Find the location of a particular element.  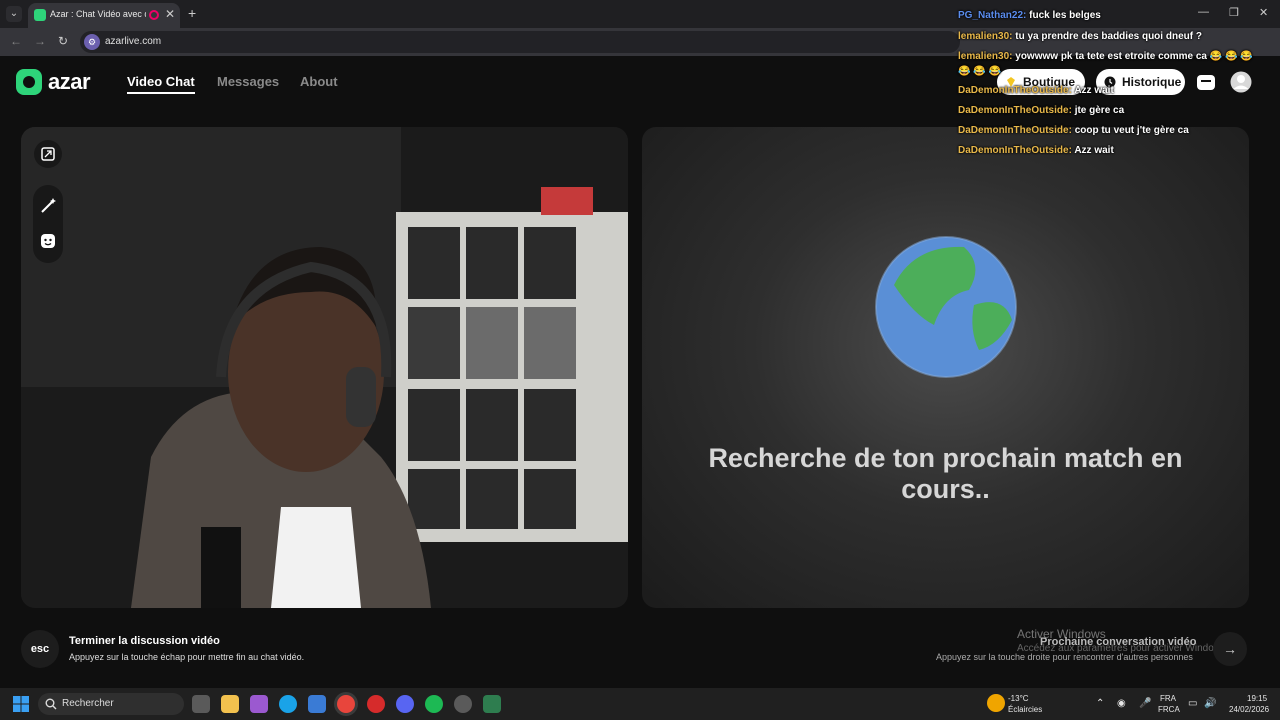

url-text: azarlive.com is located at coordinates (133, 41).